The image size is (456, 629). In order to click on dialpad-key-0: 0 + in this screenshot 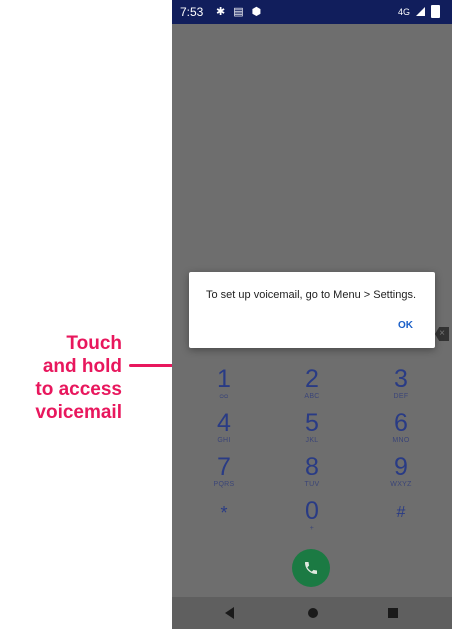, I will do `click(312, 515)`.